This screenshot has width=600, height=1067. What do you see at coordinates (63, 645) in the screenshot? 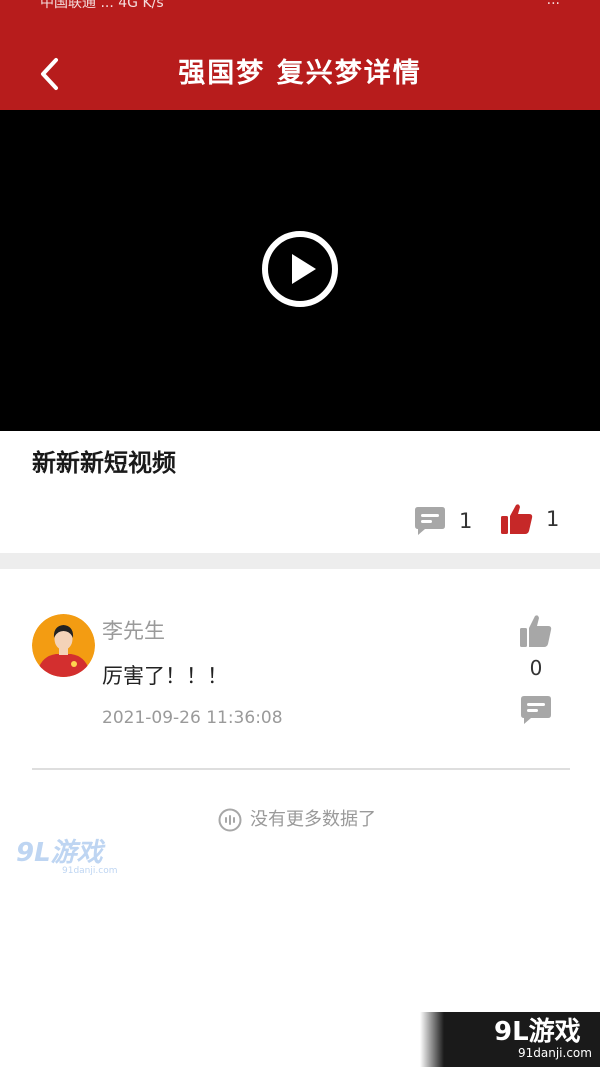
I see `avatar` at bounding box center [63, 645].